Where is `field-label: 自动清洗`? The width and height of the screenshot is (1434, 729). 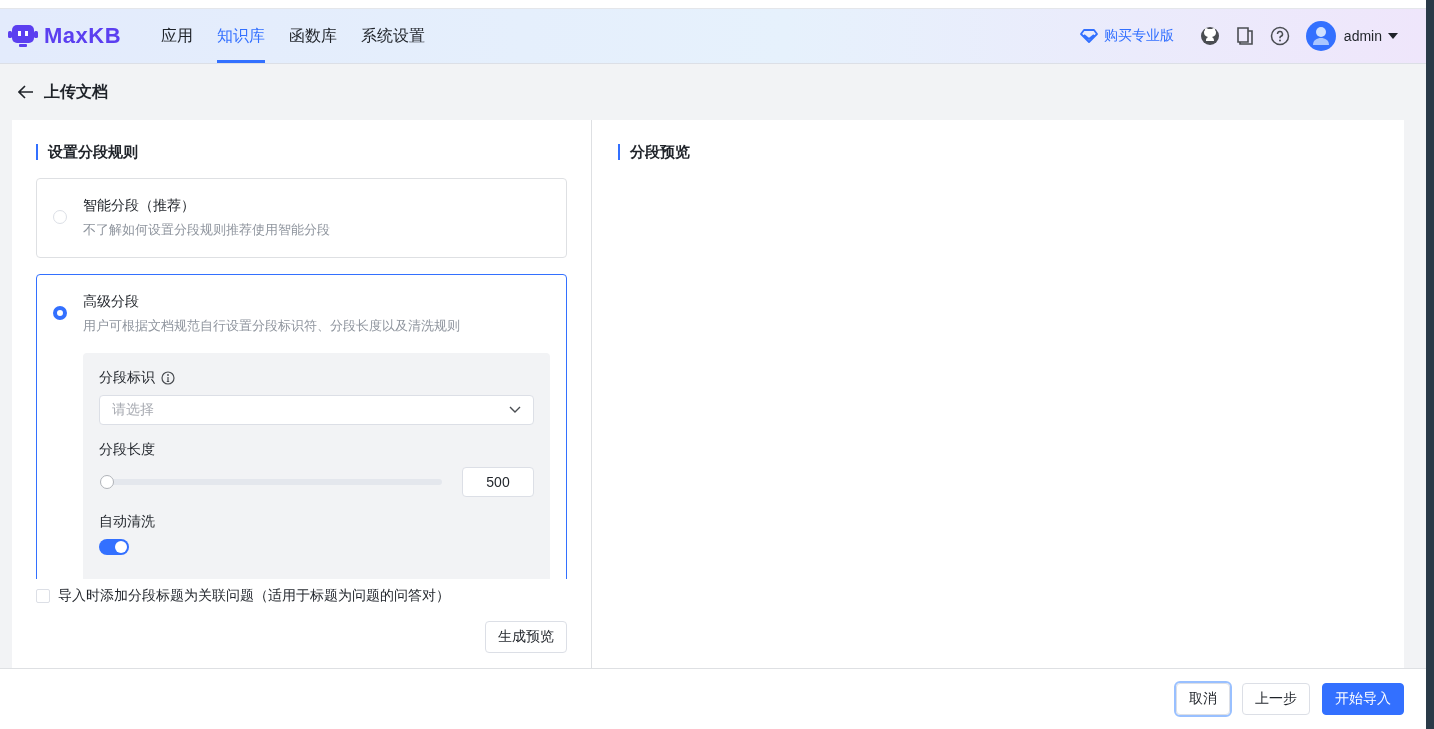 field-label: 自动清洗 is located at coordinates (127, 522).